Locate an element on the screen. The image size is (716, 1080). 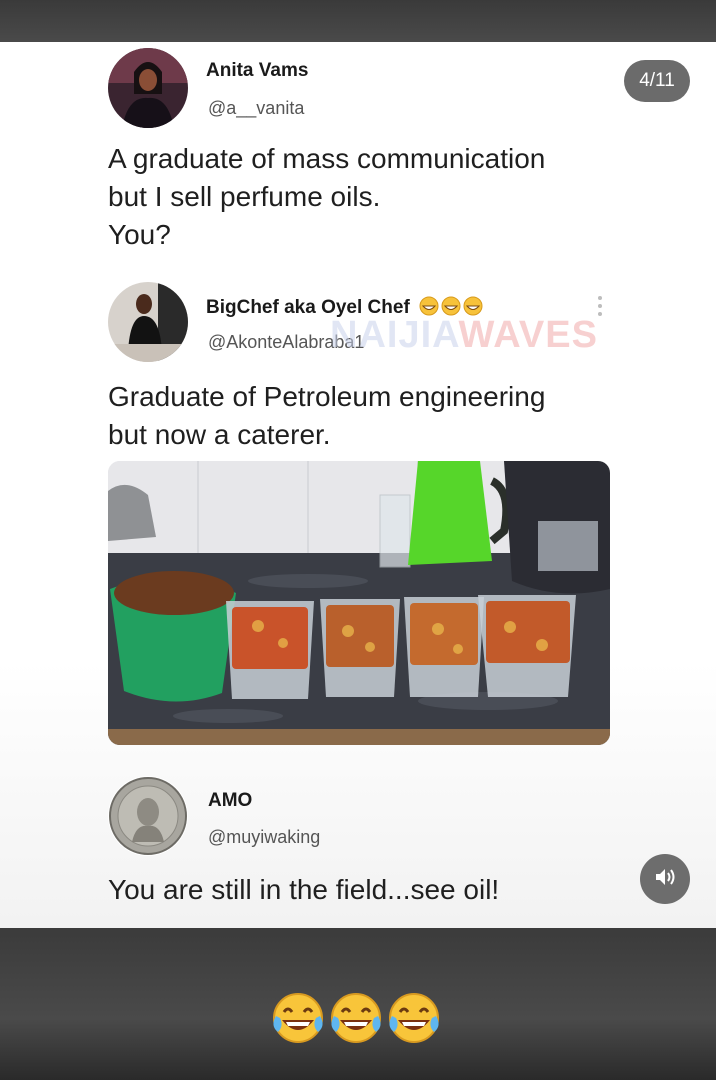
tweet-text: You are still in the field...see oil! is located at coordinates (303, 890).